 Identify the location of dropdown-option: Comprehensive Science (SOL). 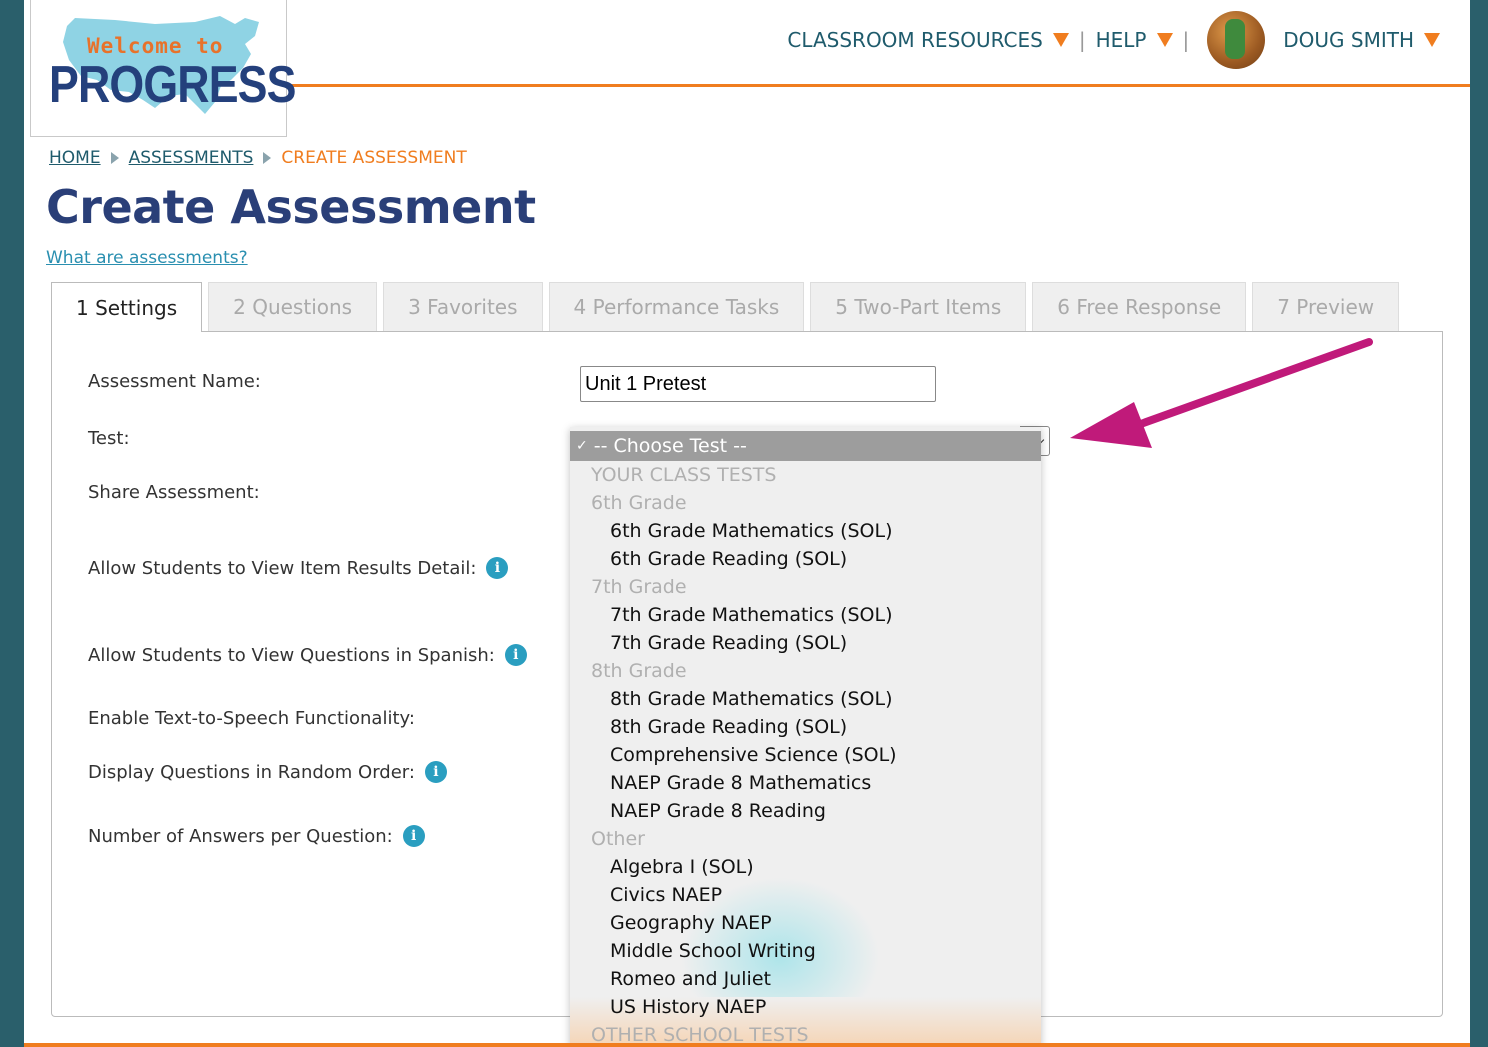
(805, 755).